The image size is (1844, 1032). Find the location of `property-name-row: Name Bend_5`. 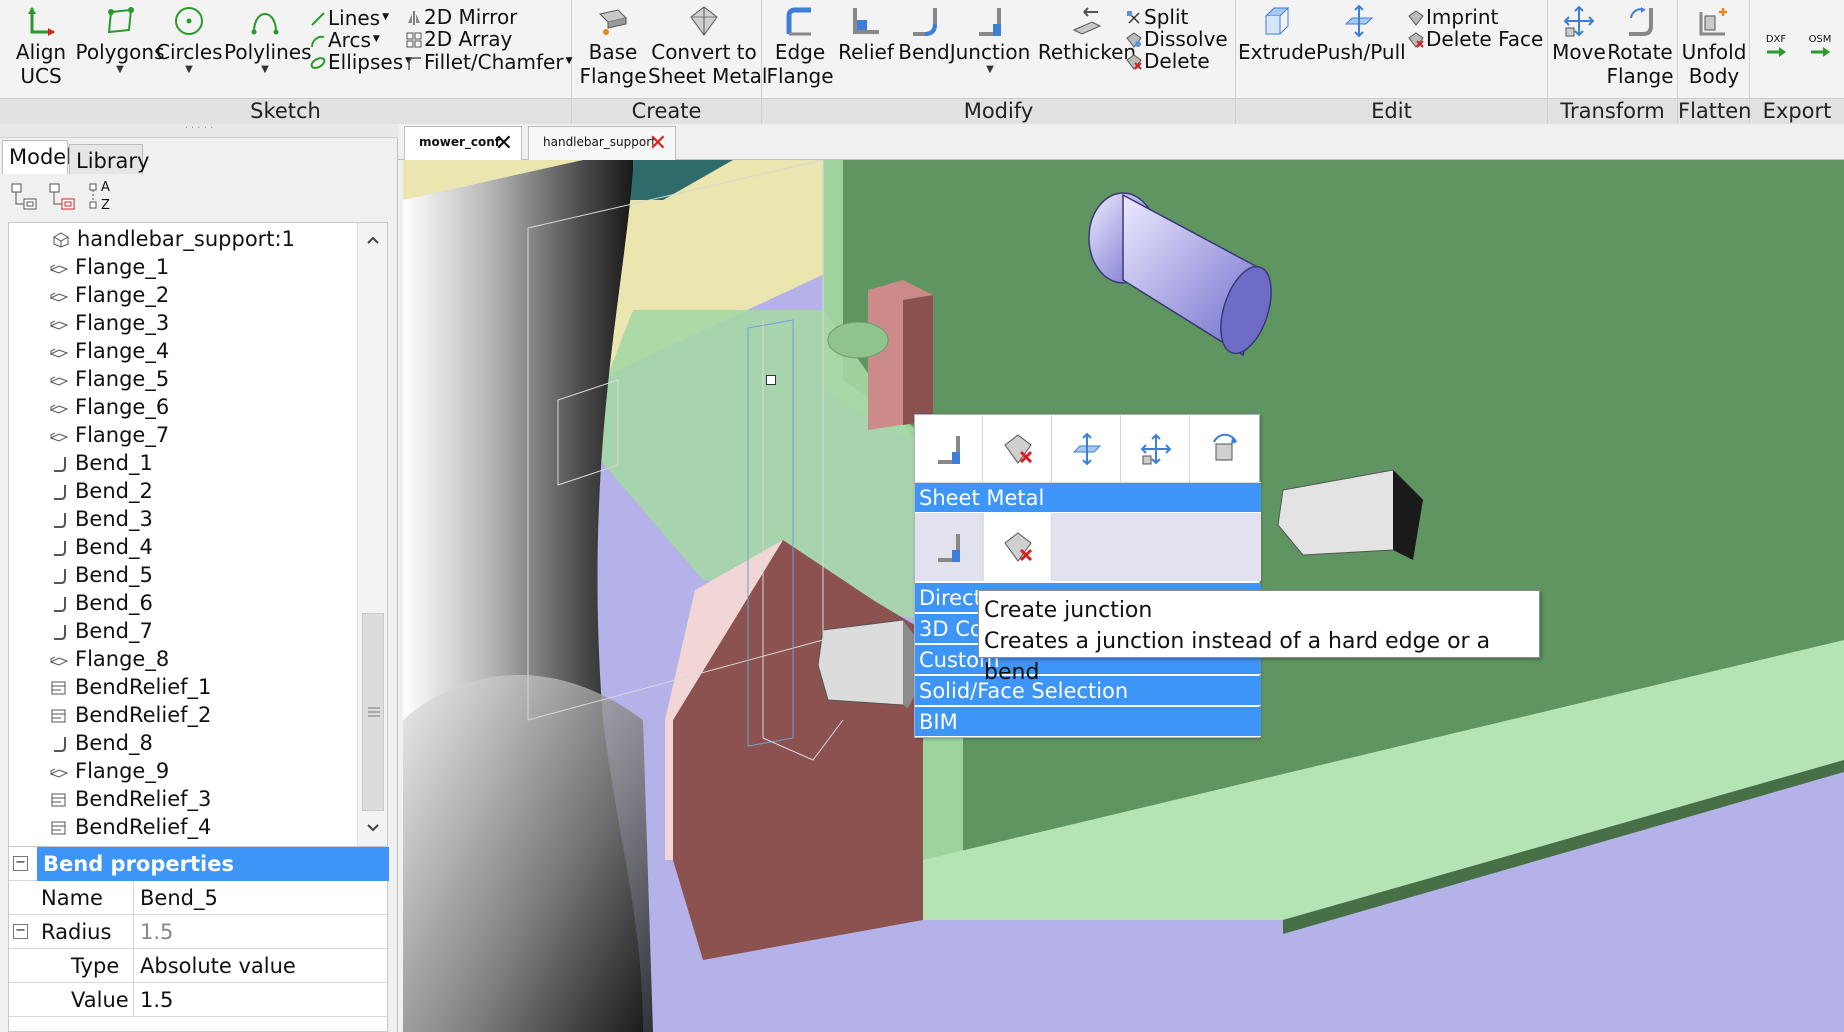

property-name-row: Name Bend_5 is located at coordinates (199, 898).